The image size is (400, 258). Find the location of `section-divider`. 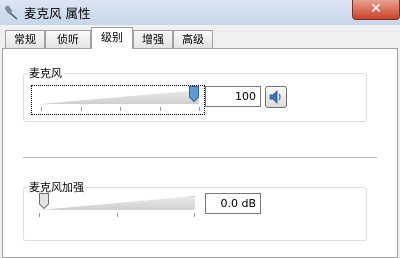

section-divider is located at coordinates (200, 157).